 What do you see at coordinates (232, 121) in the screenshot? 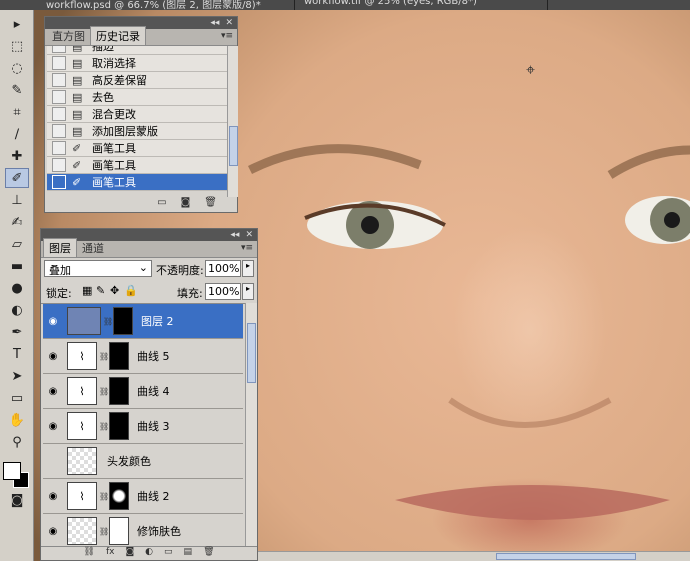
I see `history-scrollbar` at bounding box center [232, 121].